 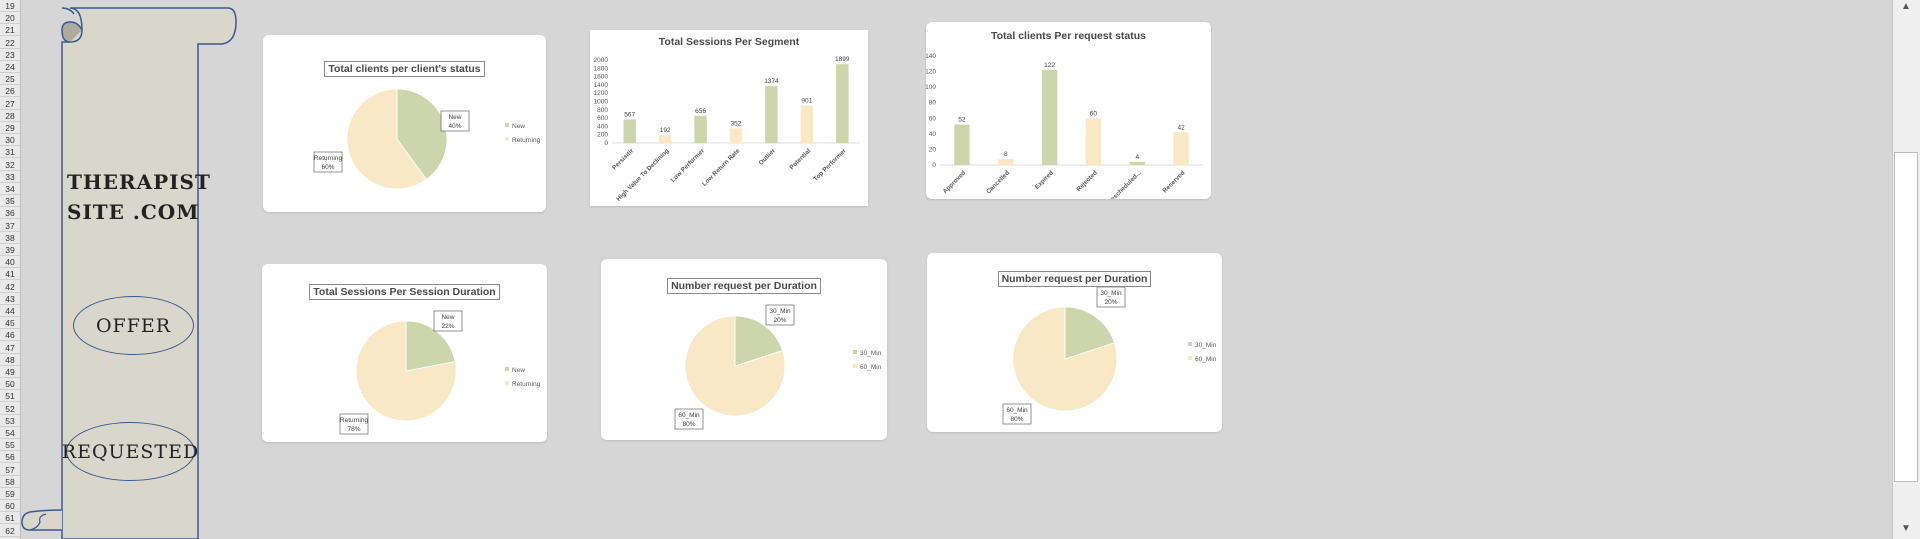 What do you see at coordinates (1906, 317) in the screenshot?
I see `scrollbar-thumb` at bounding box center [1906, 317].